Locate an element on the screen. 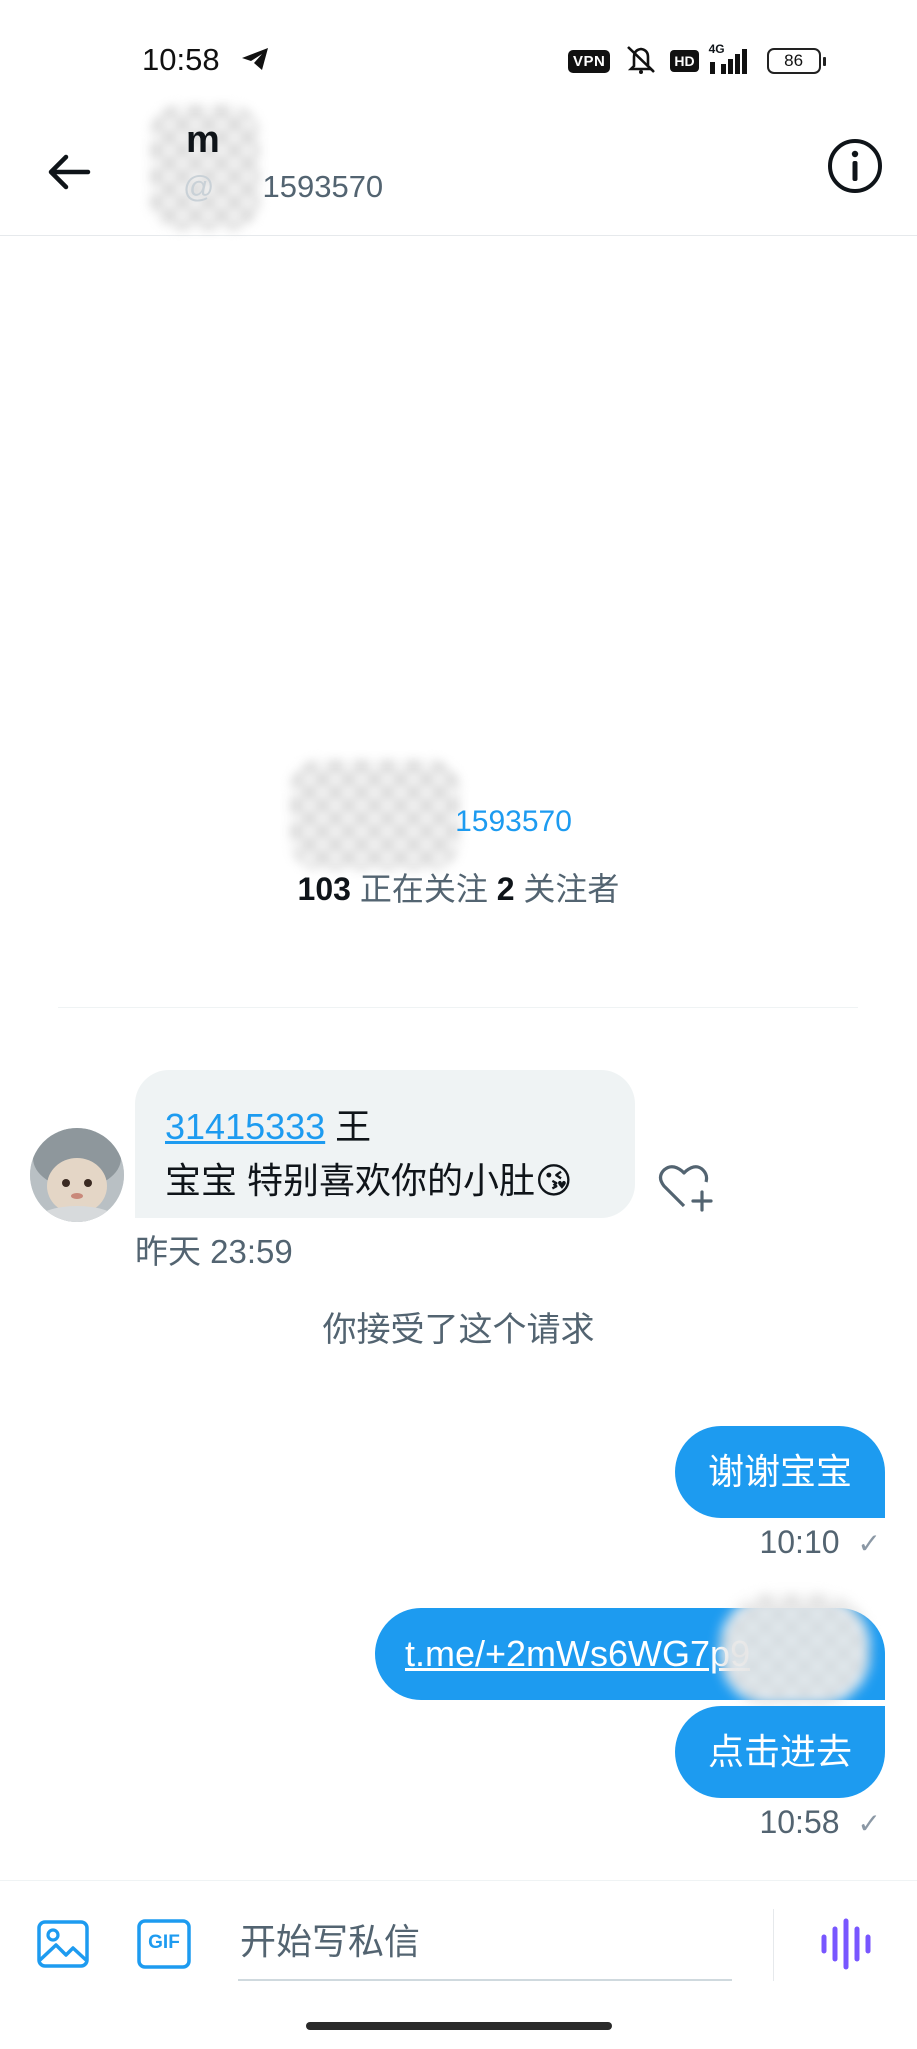 This screenshot has width=917, height=2049. incoming-message-line1: 31415333 王 is located at coordinates (268, 1124).